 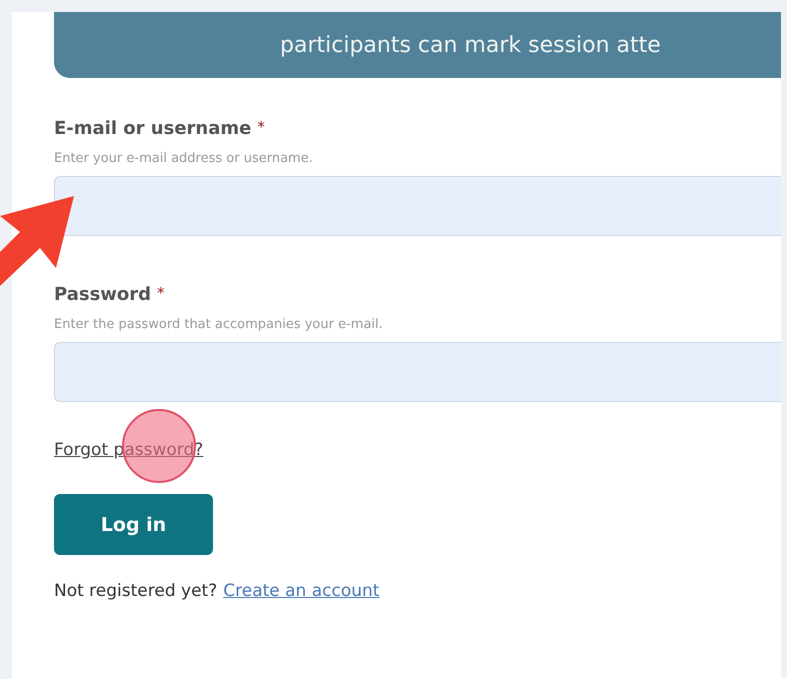 I want to click on field-label: Password, so click(x=103, y=294).